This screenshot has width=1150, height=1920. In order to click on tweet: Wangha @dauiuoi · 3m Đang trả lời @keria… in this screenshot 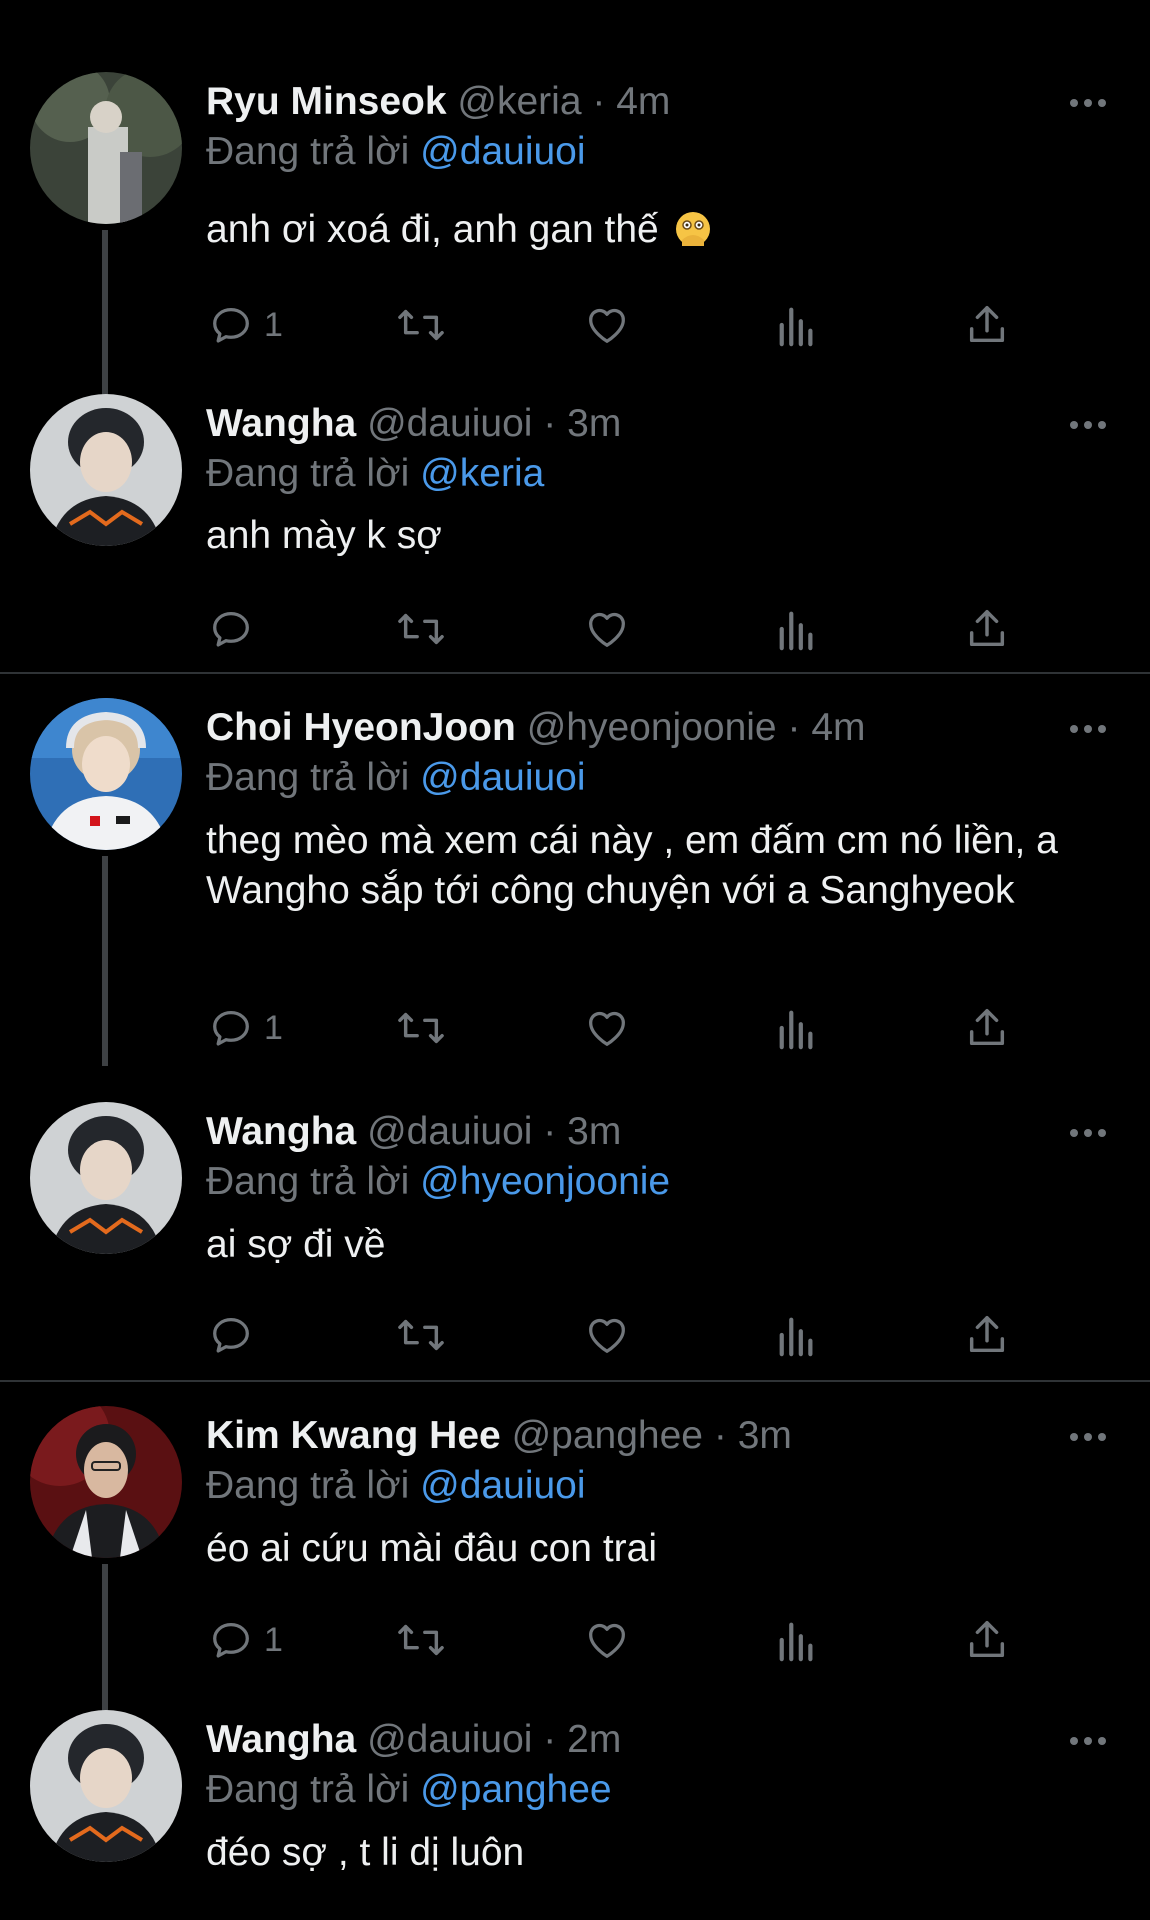, I will do `click(575, 524)`.